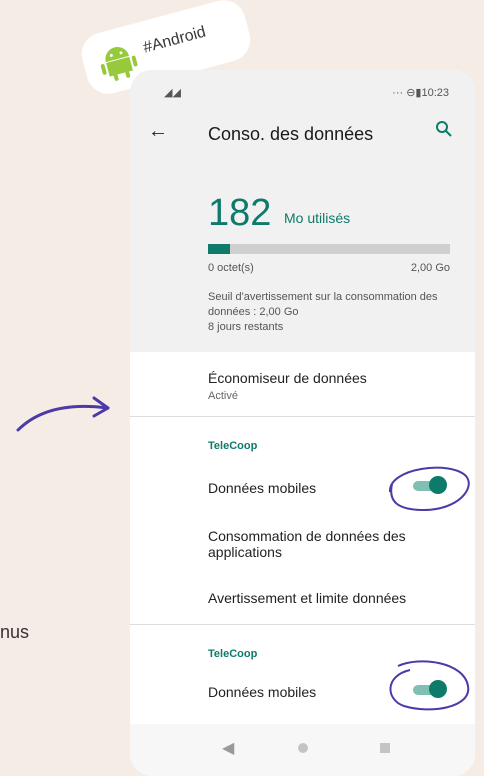 The height and width of the screenshot is (776, 484). Describe the element at coordinates (231, 268) in the screenshot. I see `usage-min-label: 0 octet(s)` at that location.